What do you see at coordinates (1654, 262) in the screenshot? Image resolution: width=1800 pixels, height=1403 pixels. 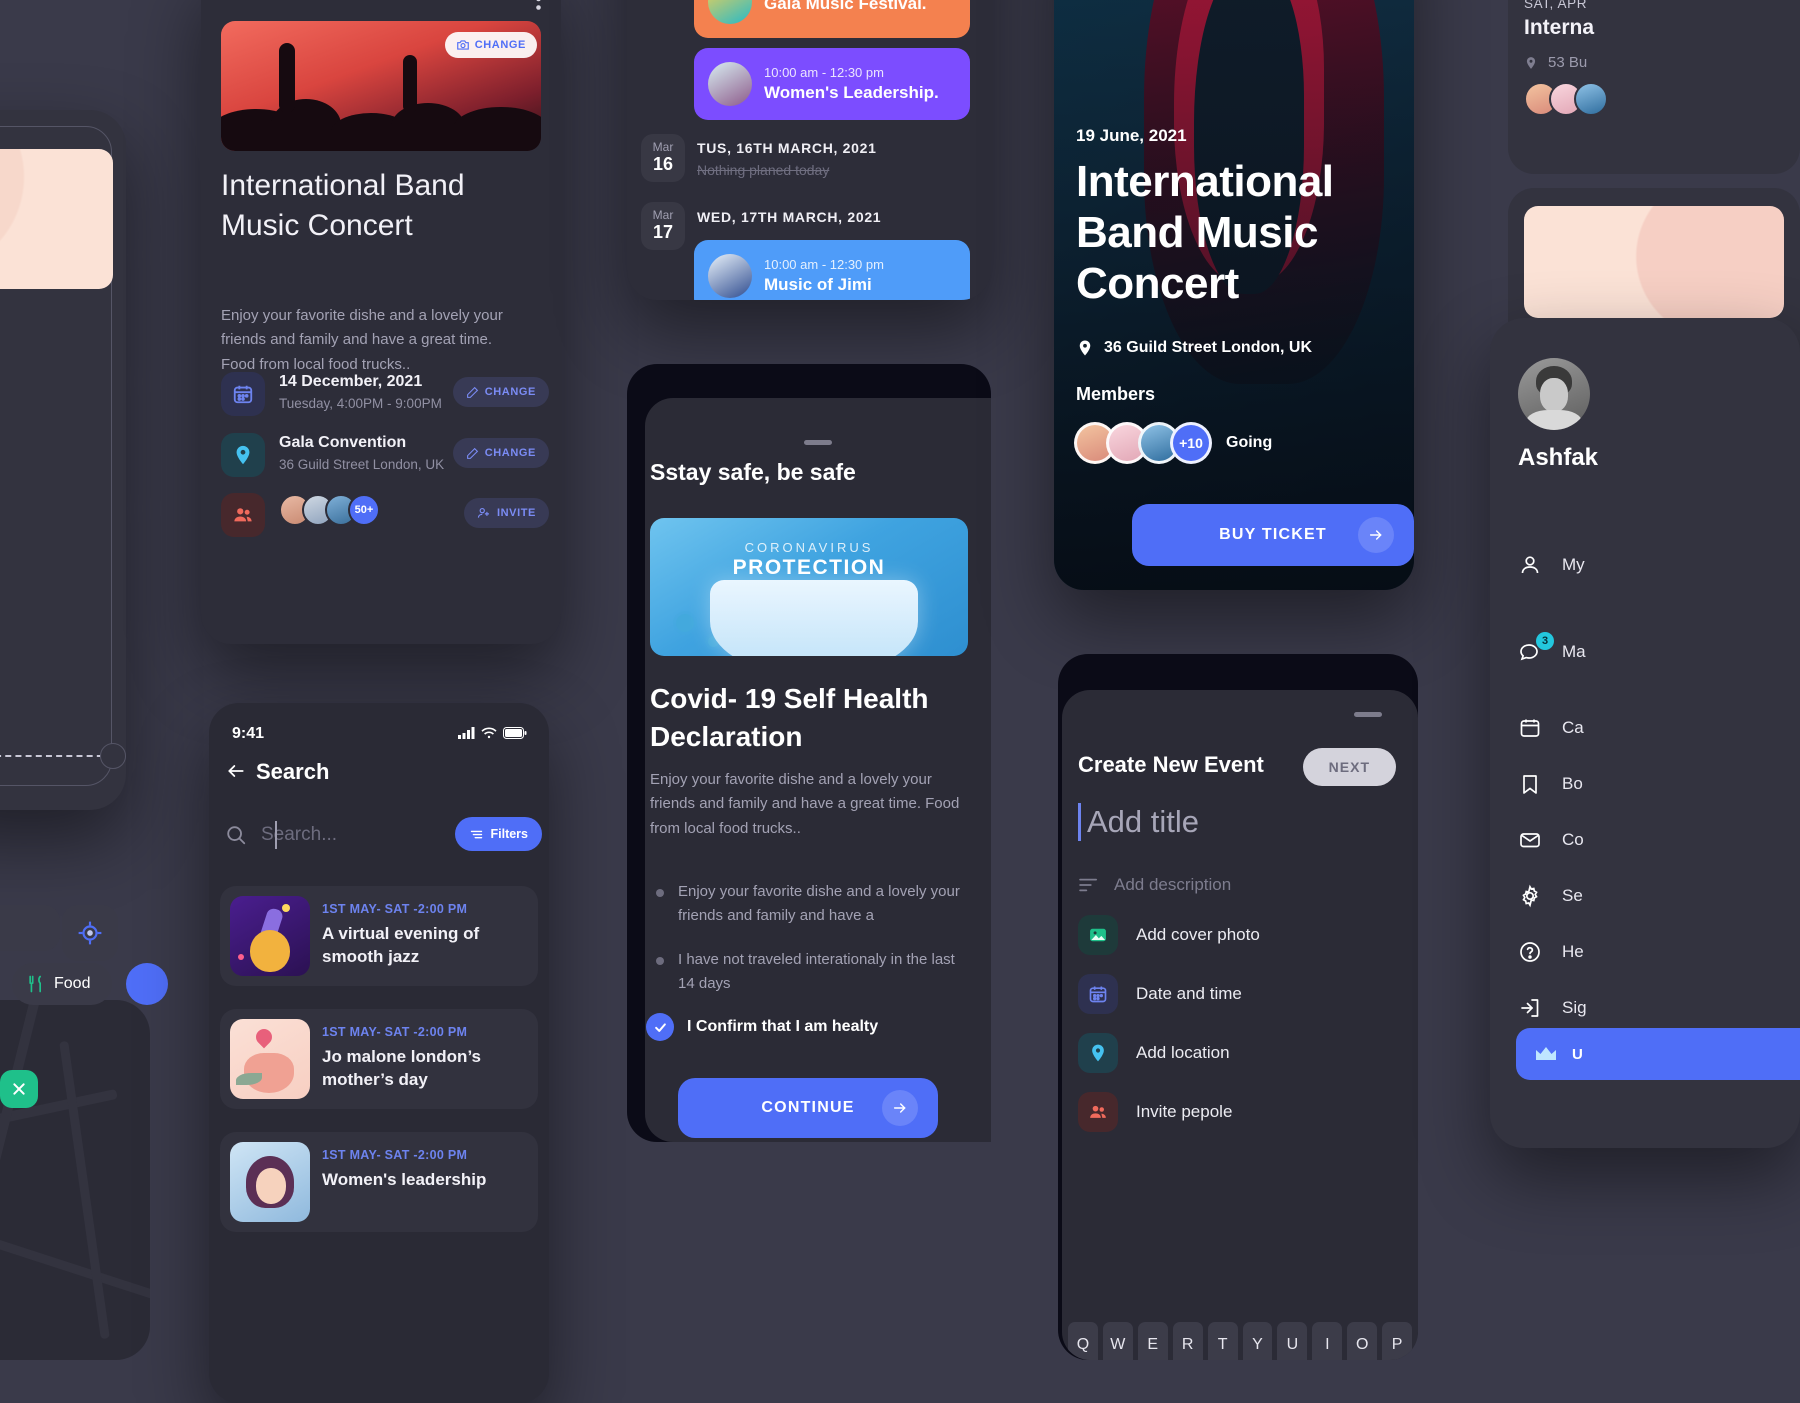 I see `mini-card-image` at bounding box center [1654, 262].